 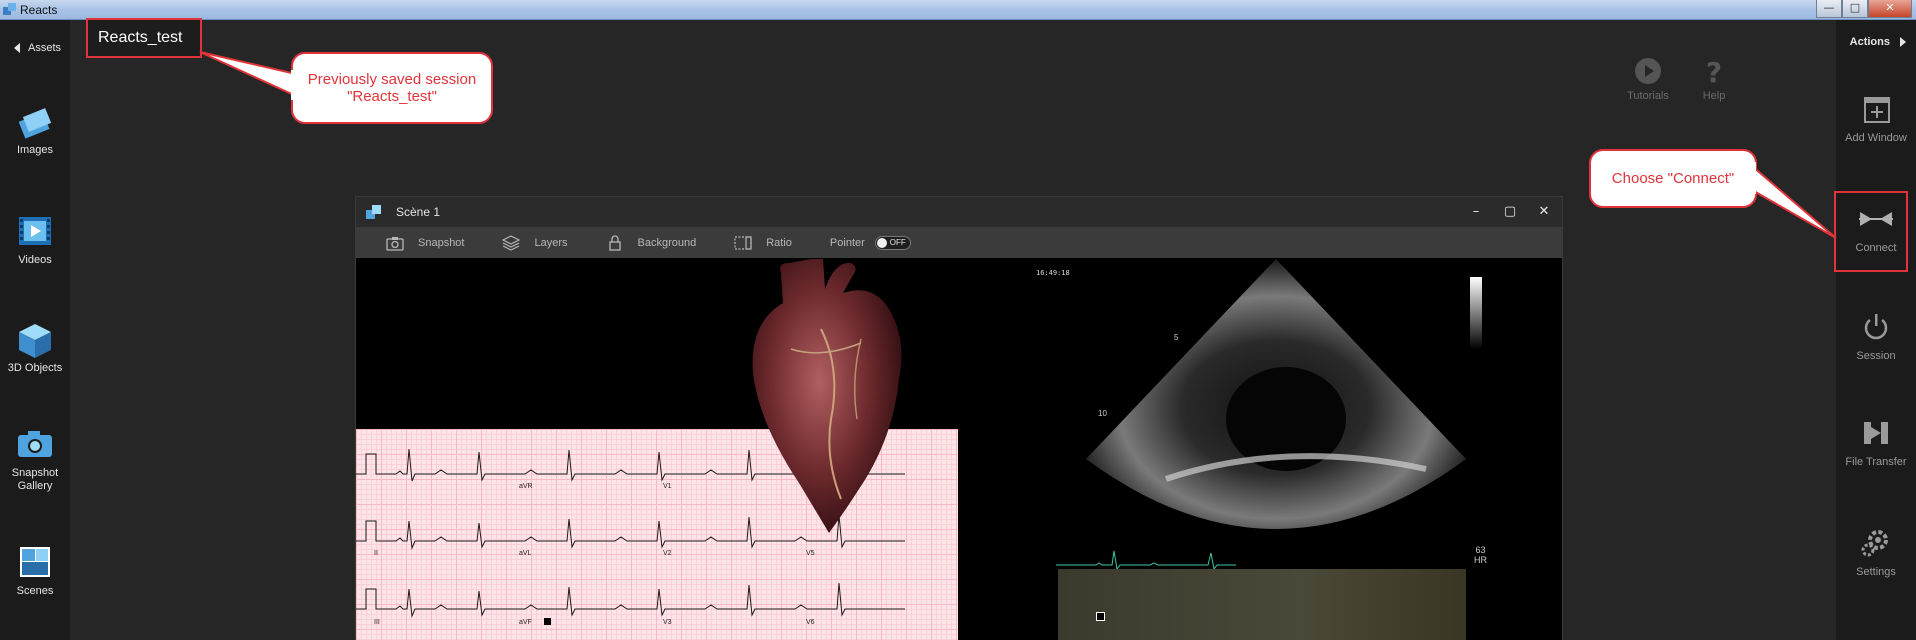 I want to click on sidebar-item-label: Images, so click(x=35, y=150).